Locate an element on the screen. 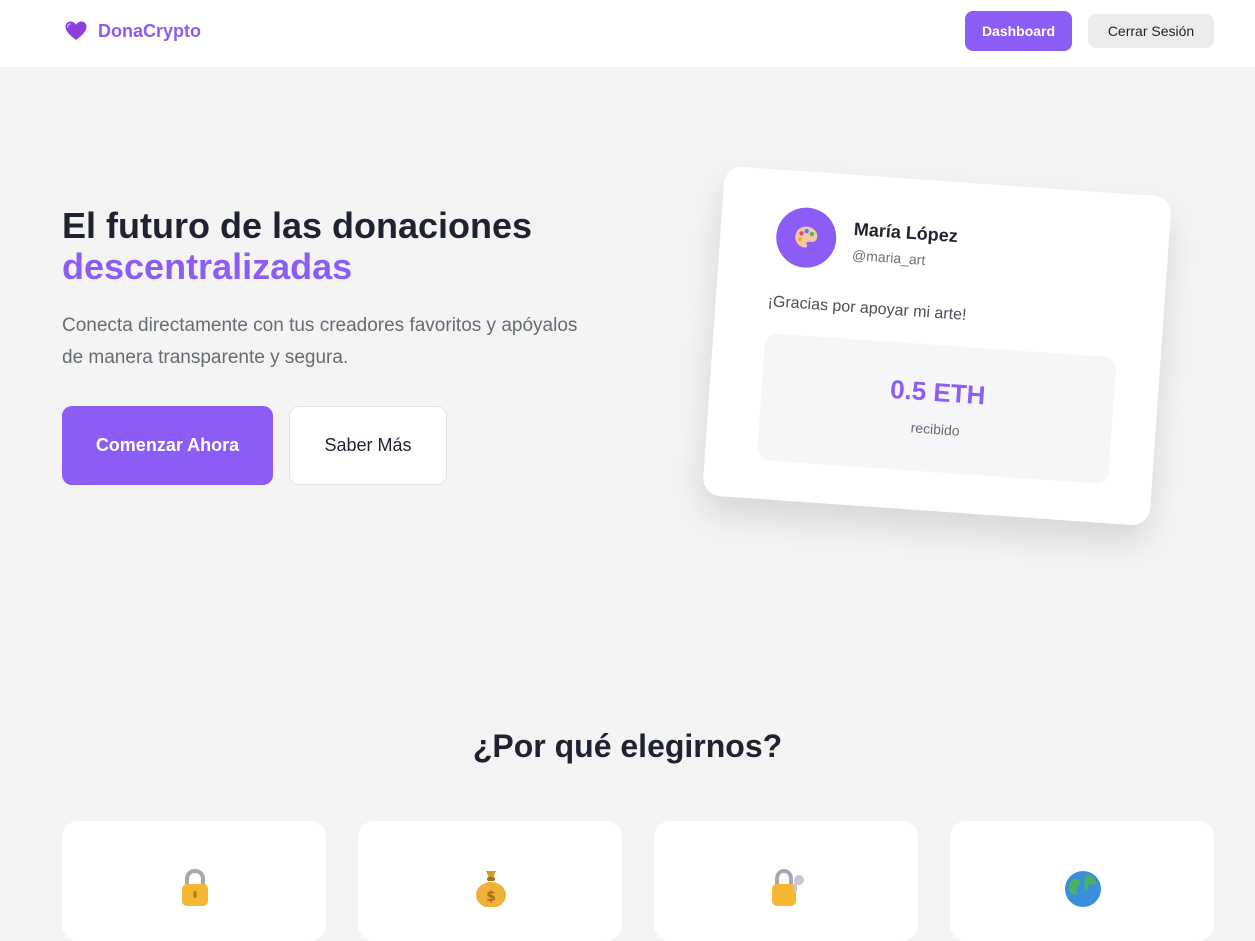 The width and height of the screenshot is (1255, 941). logout-button: Cerrar Sesión is located at coordinates (1151, 31).